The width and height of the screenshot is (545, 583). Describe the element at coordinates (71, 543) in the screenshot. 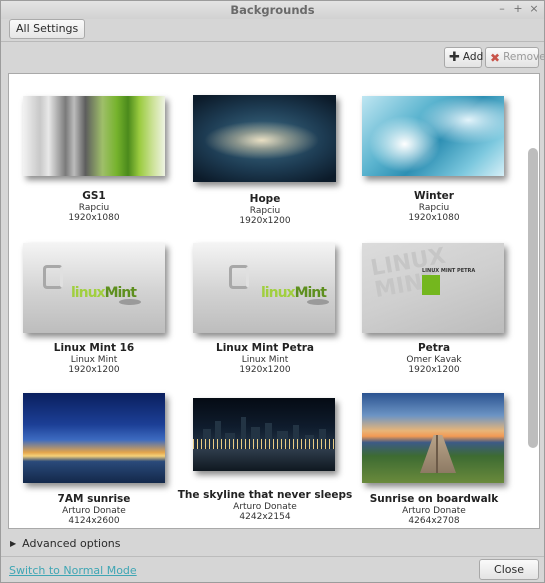

I see `advanced-options-label: Advanced options` at that location.